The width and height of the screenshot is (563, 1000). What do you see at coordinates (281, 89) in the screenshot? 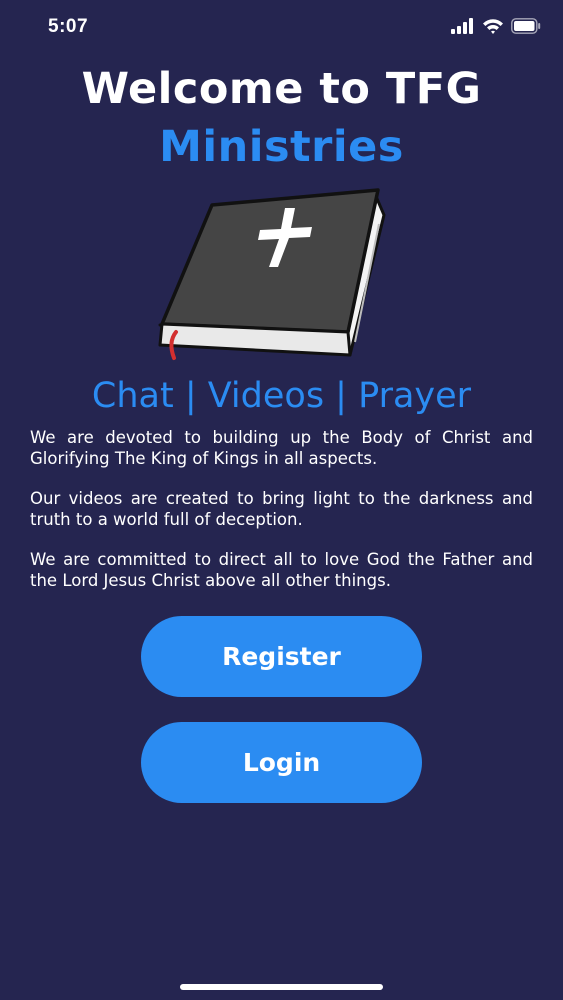
I see `page-title: Welcome to TFG` at bounding box center [281, 89].